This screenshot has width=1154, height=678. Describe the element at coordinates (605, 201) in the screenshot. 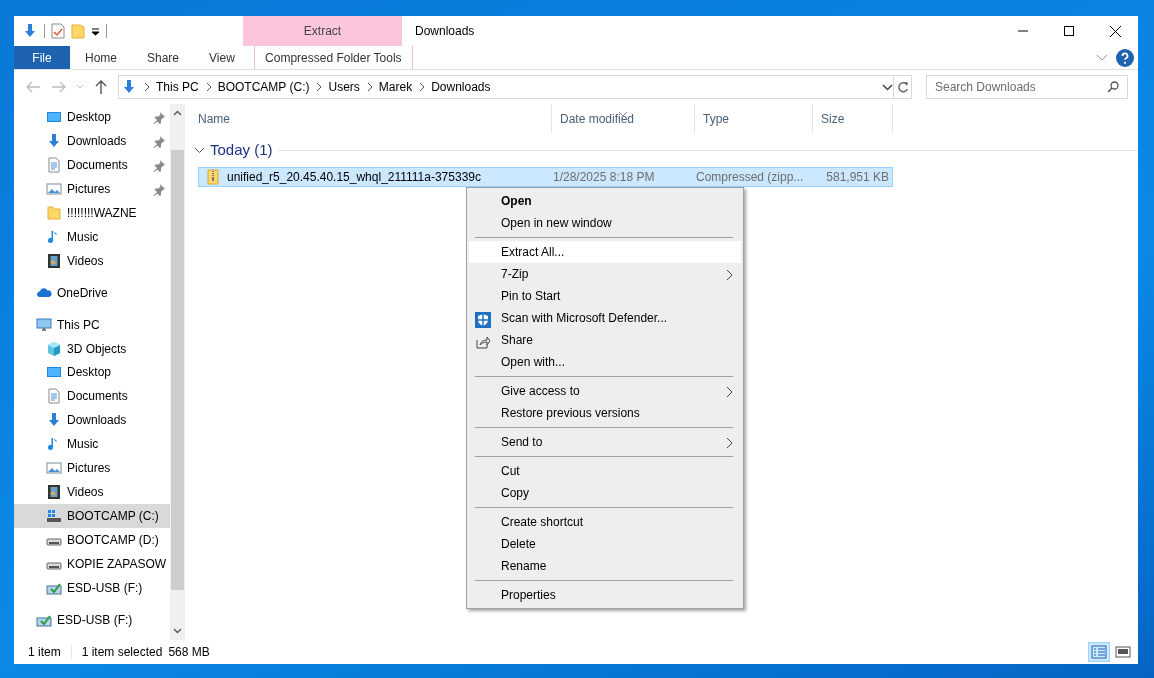

I see `menu-item: Open` at that location.